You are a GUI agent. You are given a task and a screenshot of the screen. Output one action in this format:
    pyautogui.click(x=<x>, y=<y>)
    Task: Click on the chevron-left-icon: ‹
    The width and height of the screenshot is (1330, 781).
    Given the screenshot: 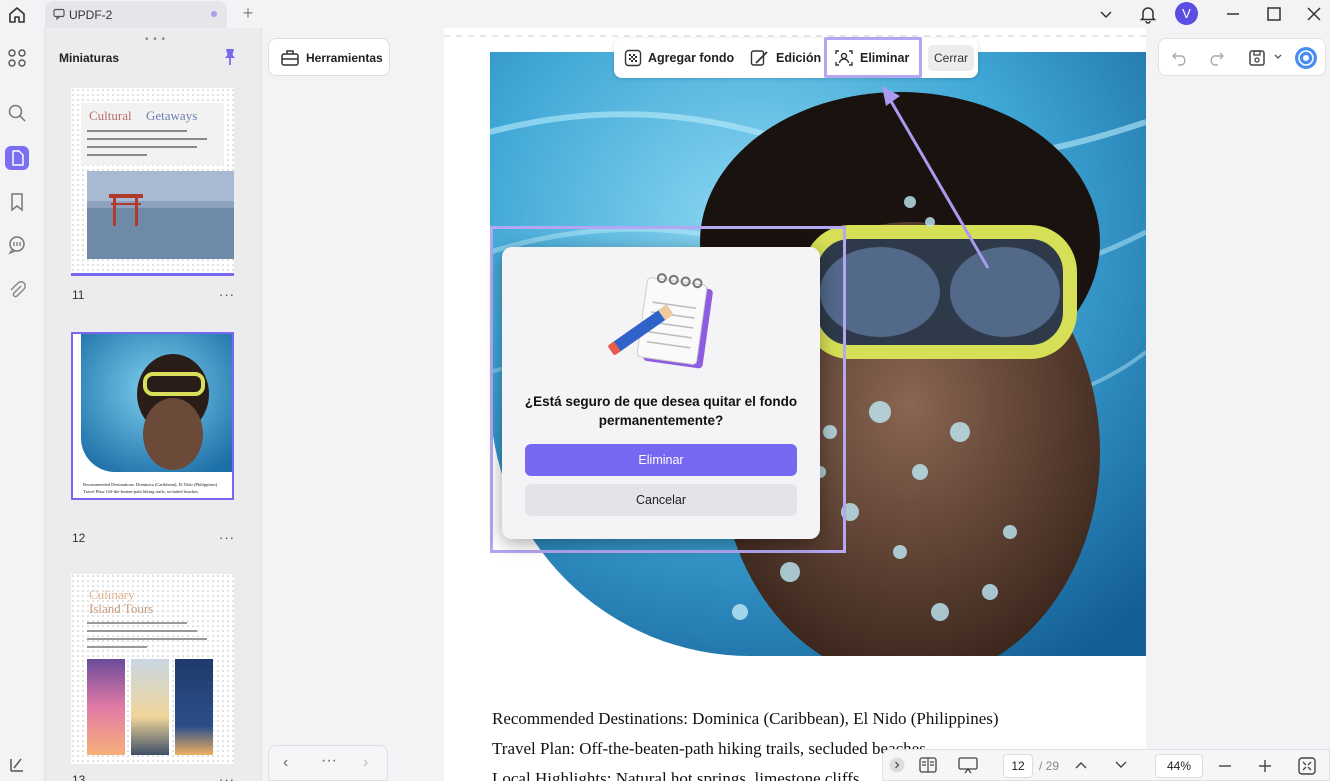 What is the action you would take?
    pyautogui.click(x=285, y=763)
    